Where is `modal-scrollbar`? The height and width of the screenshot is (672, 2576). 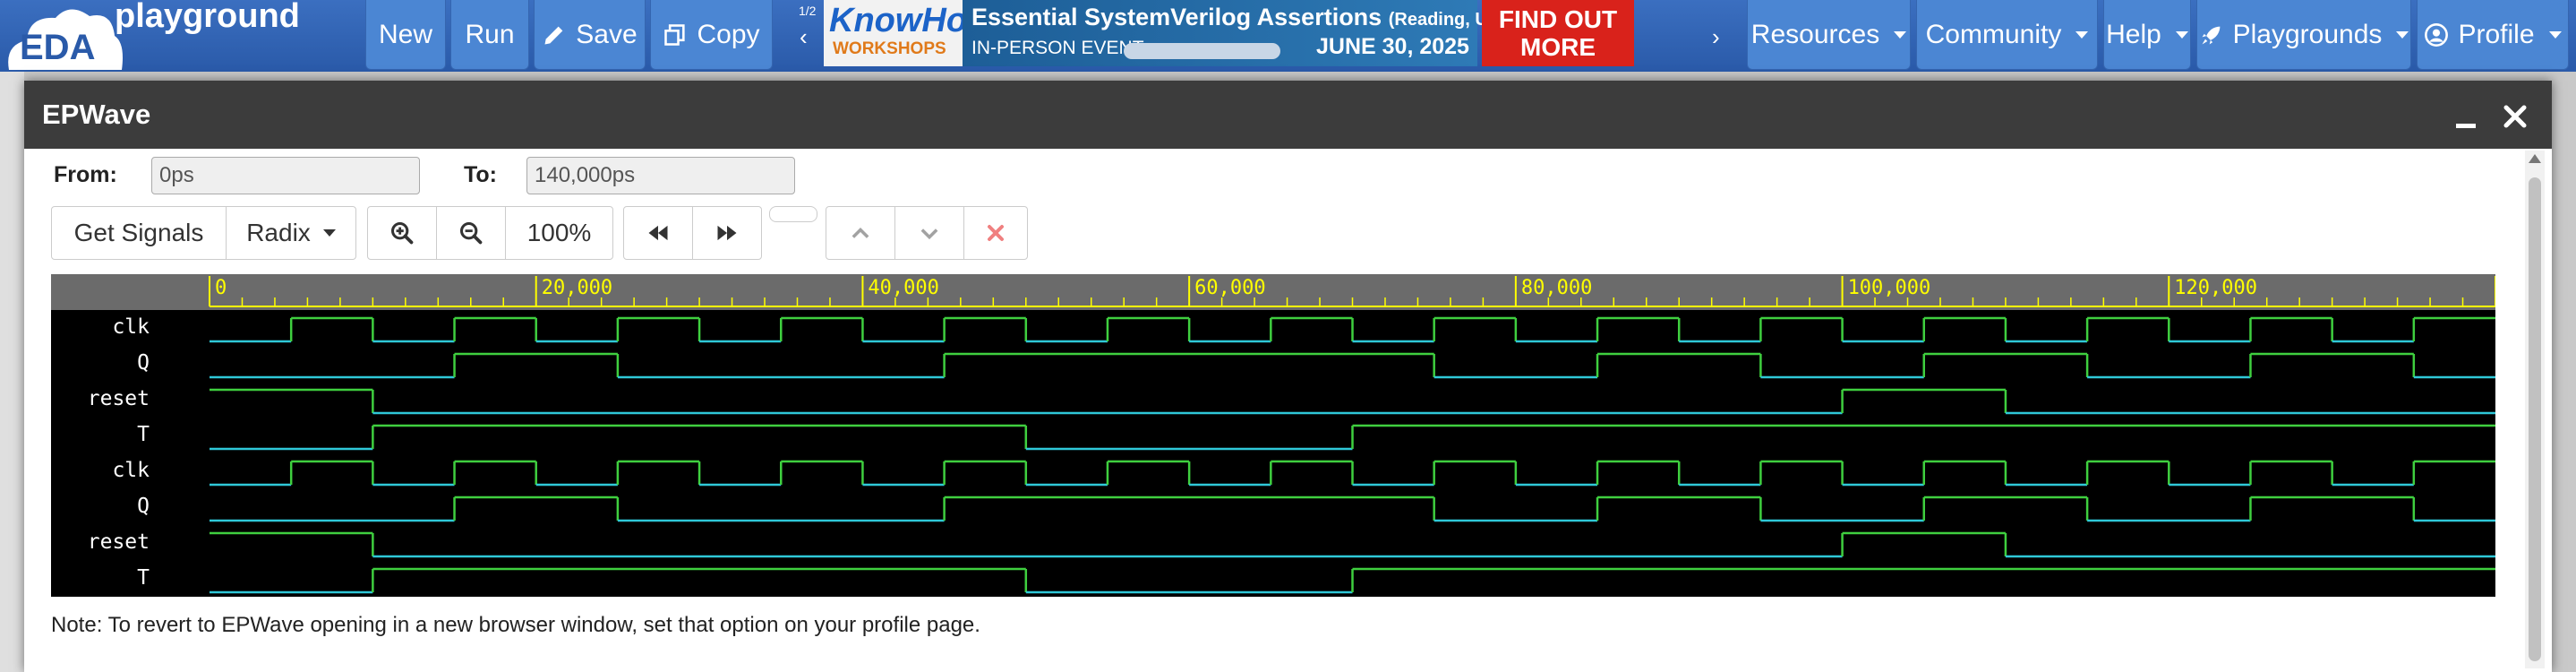
modal-scrollbar is located at coordinates (2535, 409).